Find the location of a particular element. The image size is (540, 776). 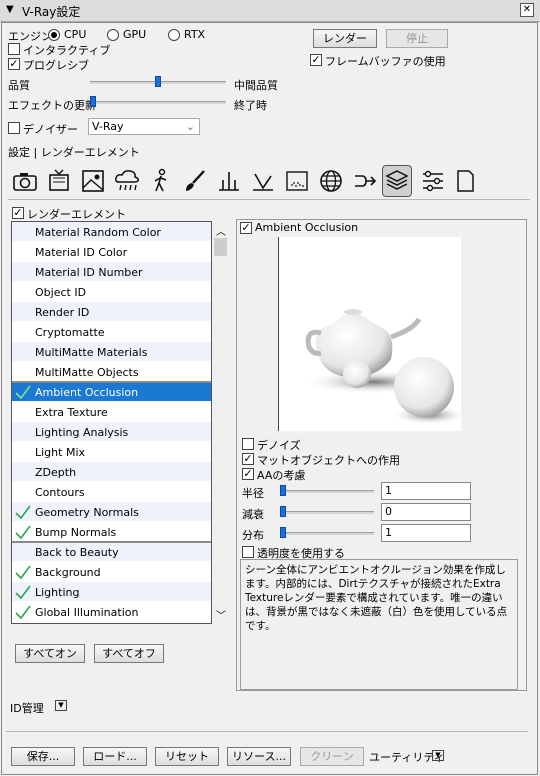

stereo-icon is located at coordinates (365, 181).